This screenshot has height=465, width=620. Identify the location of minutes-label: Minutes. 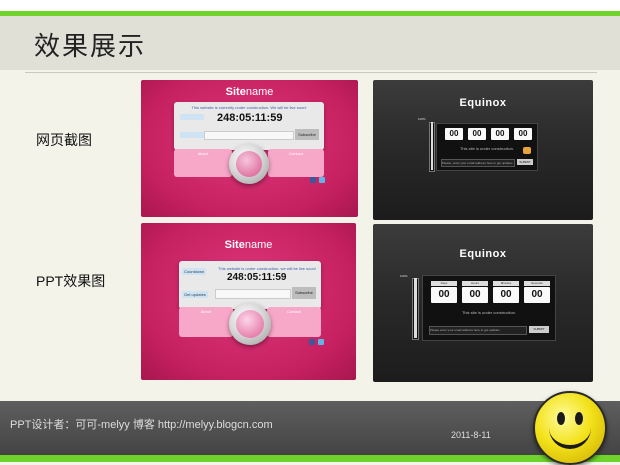
(506, 283).